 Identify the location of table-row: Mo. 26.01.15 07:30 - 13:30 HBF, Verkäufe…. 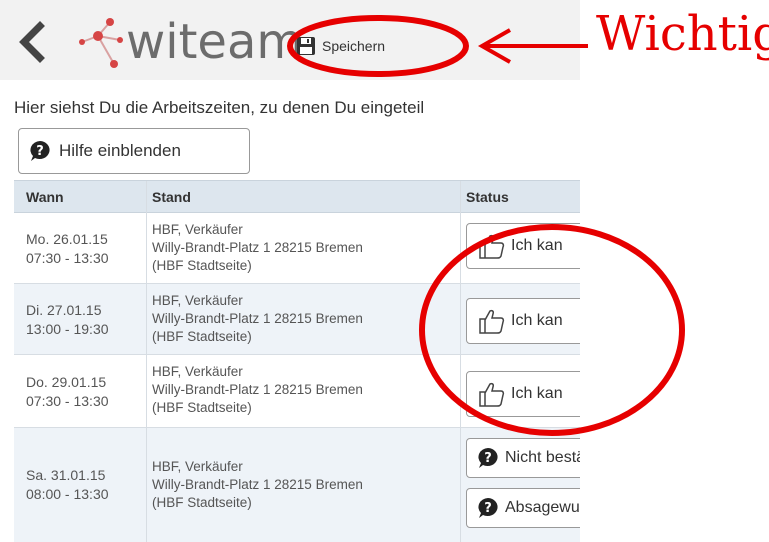
(297, 248).